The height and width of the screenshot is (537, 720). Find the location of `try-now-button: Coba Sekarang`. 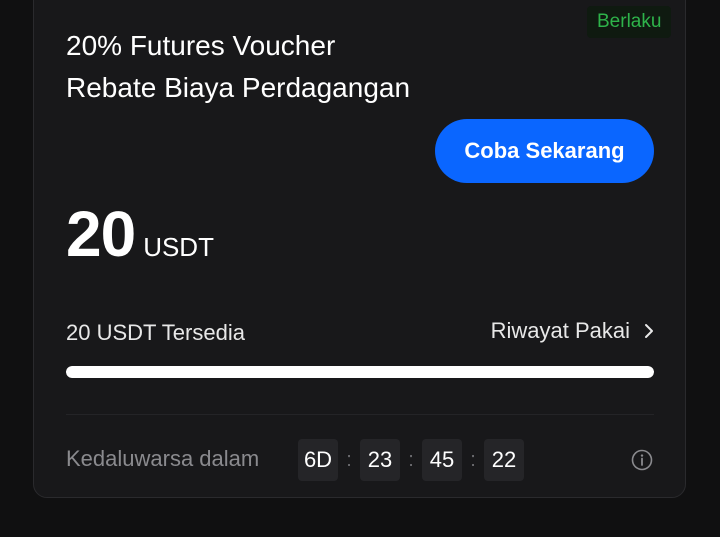

try-now-button: Coba Sekarang is located at coordinates (544, 151).